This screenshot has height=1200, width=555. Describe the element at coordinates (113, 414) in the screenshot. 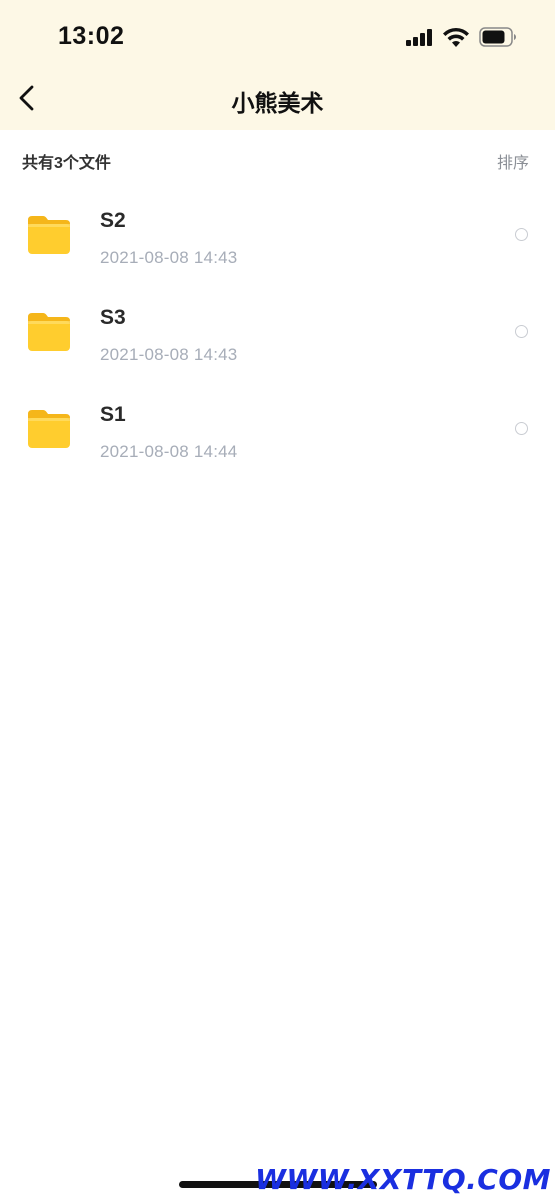

I see `file-name: S1` at that location.